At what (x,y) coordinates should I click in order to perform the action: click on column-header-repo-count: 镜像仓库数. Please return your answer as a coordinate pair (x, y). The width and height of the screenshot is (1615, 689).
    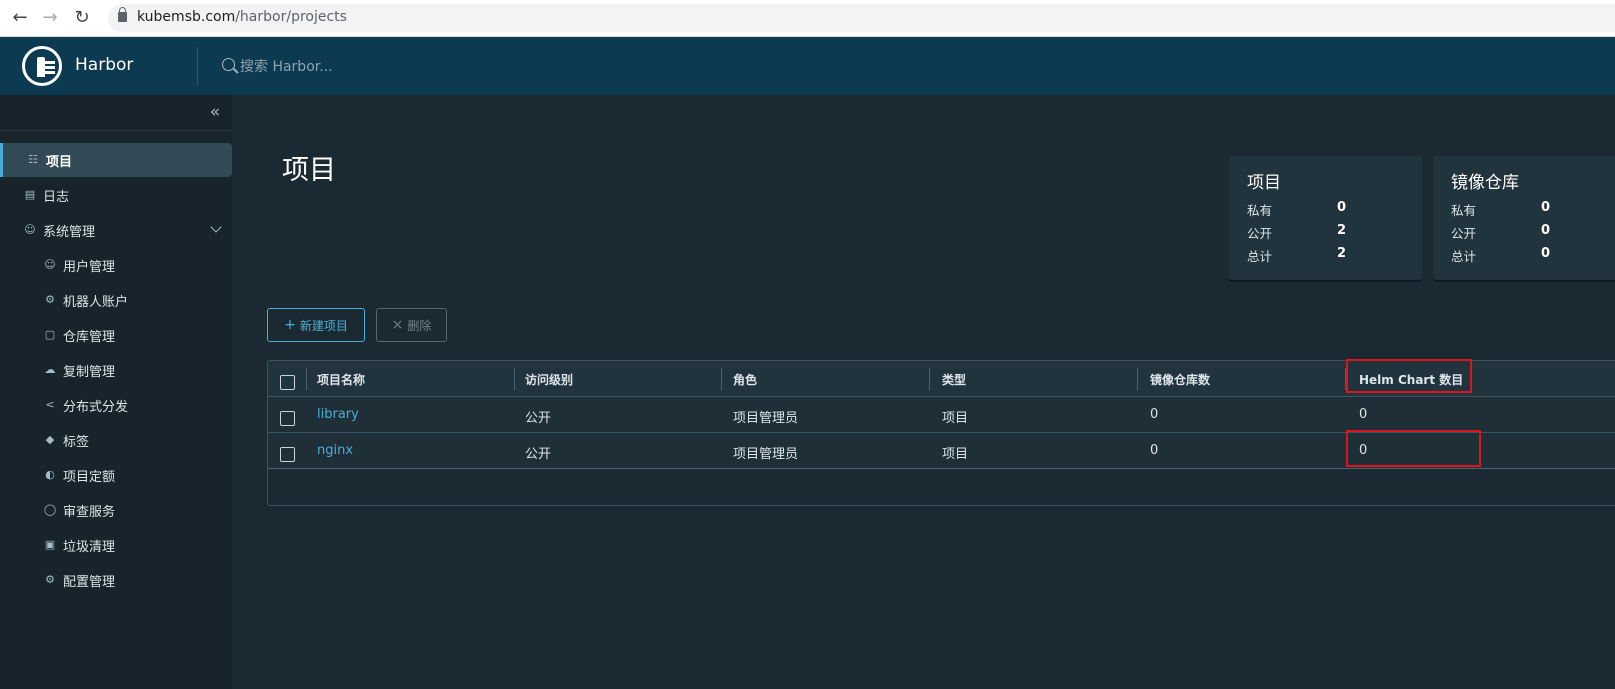
    Looking at the image, I should click on (1180, 379).